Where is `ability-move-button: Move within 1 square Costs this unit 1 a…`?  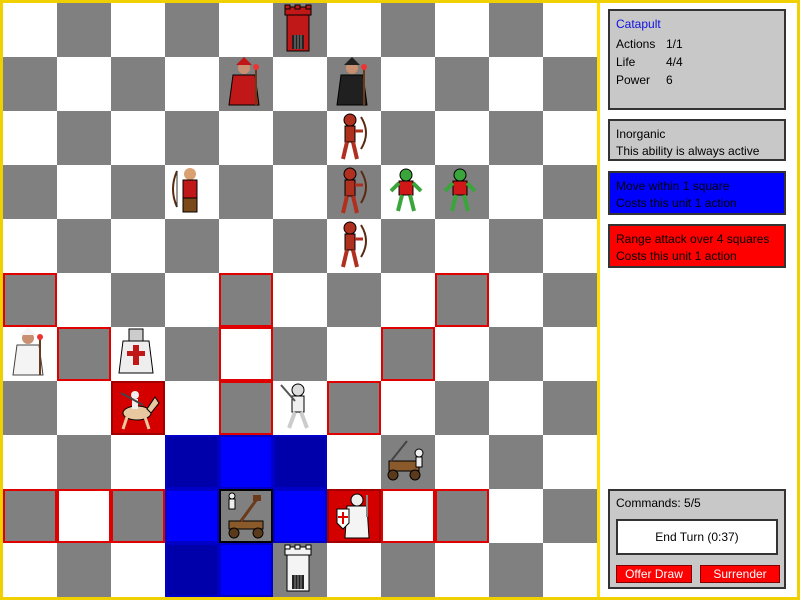 ability-move-button: Move within 1 square Costs this unit 1 a… is located at coordinates (697, 193).